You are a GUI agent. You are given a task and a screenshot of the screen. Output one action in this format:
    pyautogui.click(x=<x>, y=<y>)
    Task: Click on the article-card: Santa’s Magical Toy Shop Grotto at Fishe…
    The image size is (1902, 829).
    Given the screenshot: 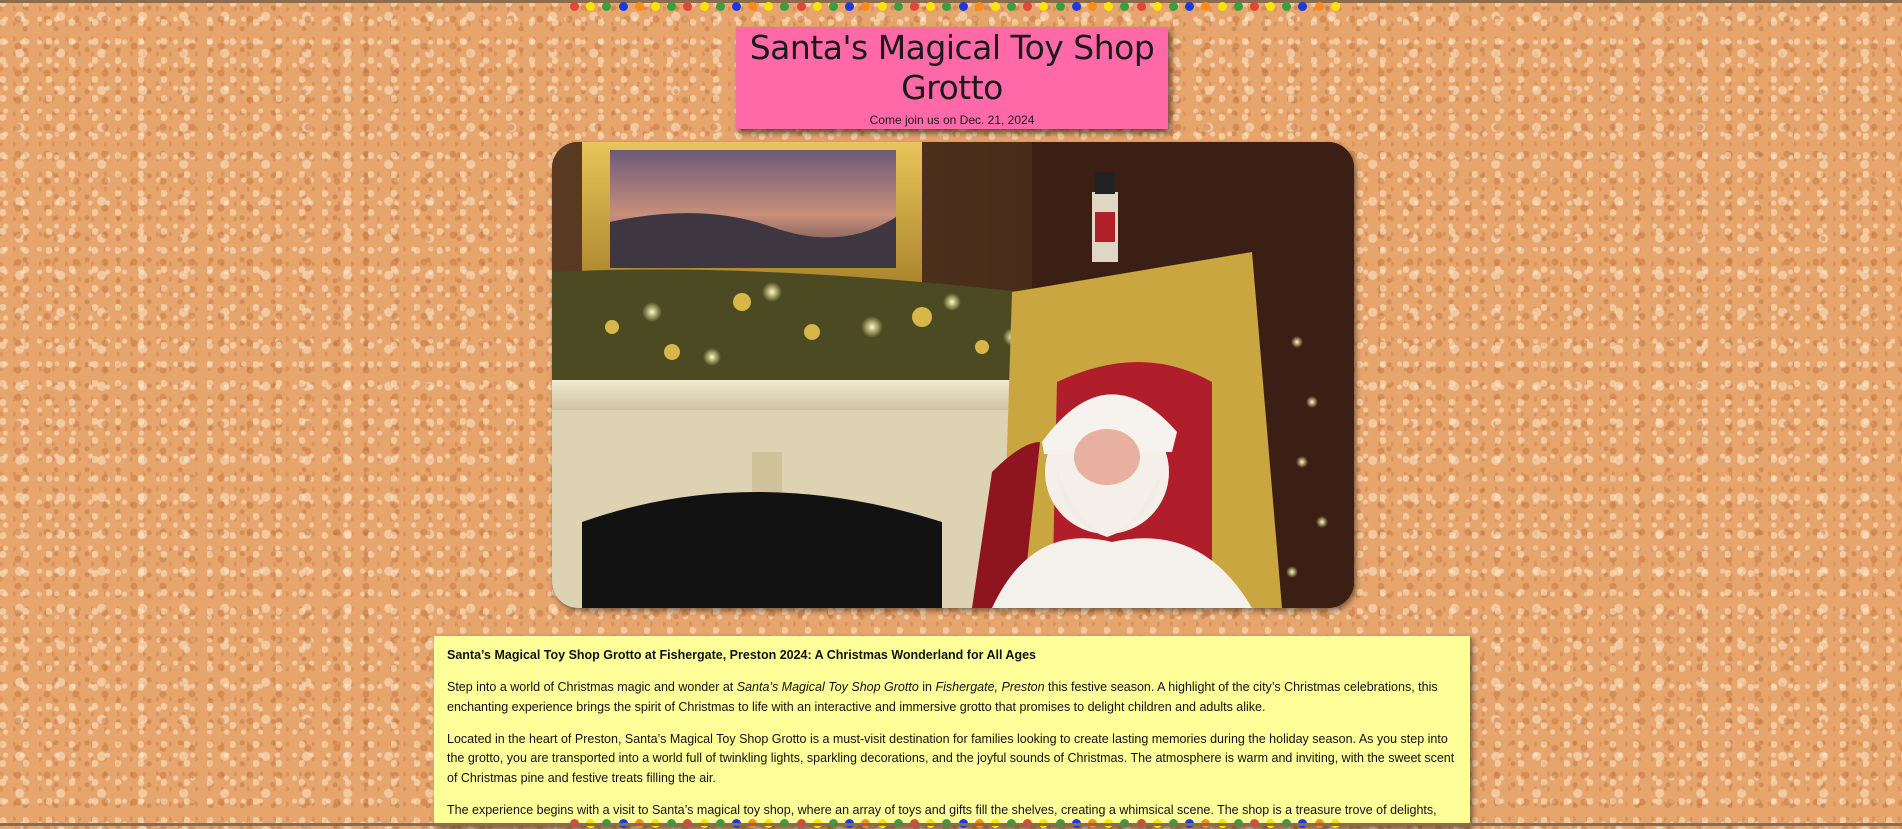 What is the action you would take?
    pyautogui.click(x=952, y=731)
    